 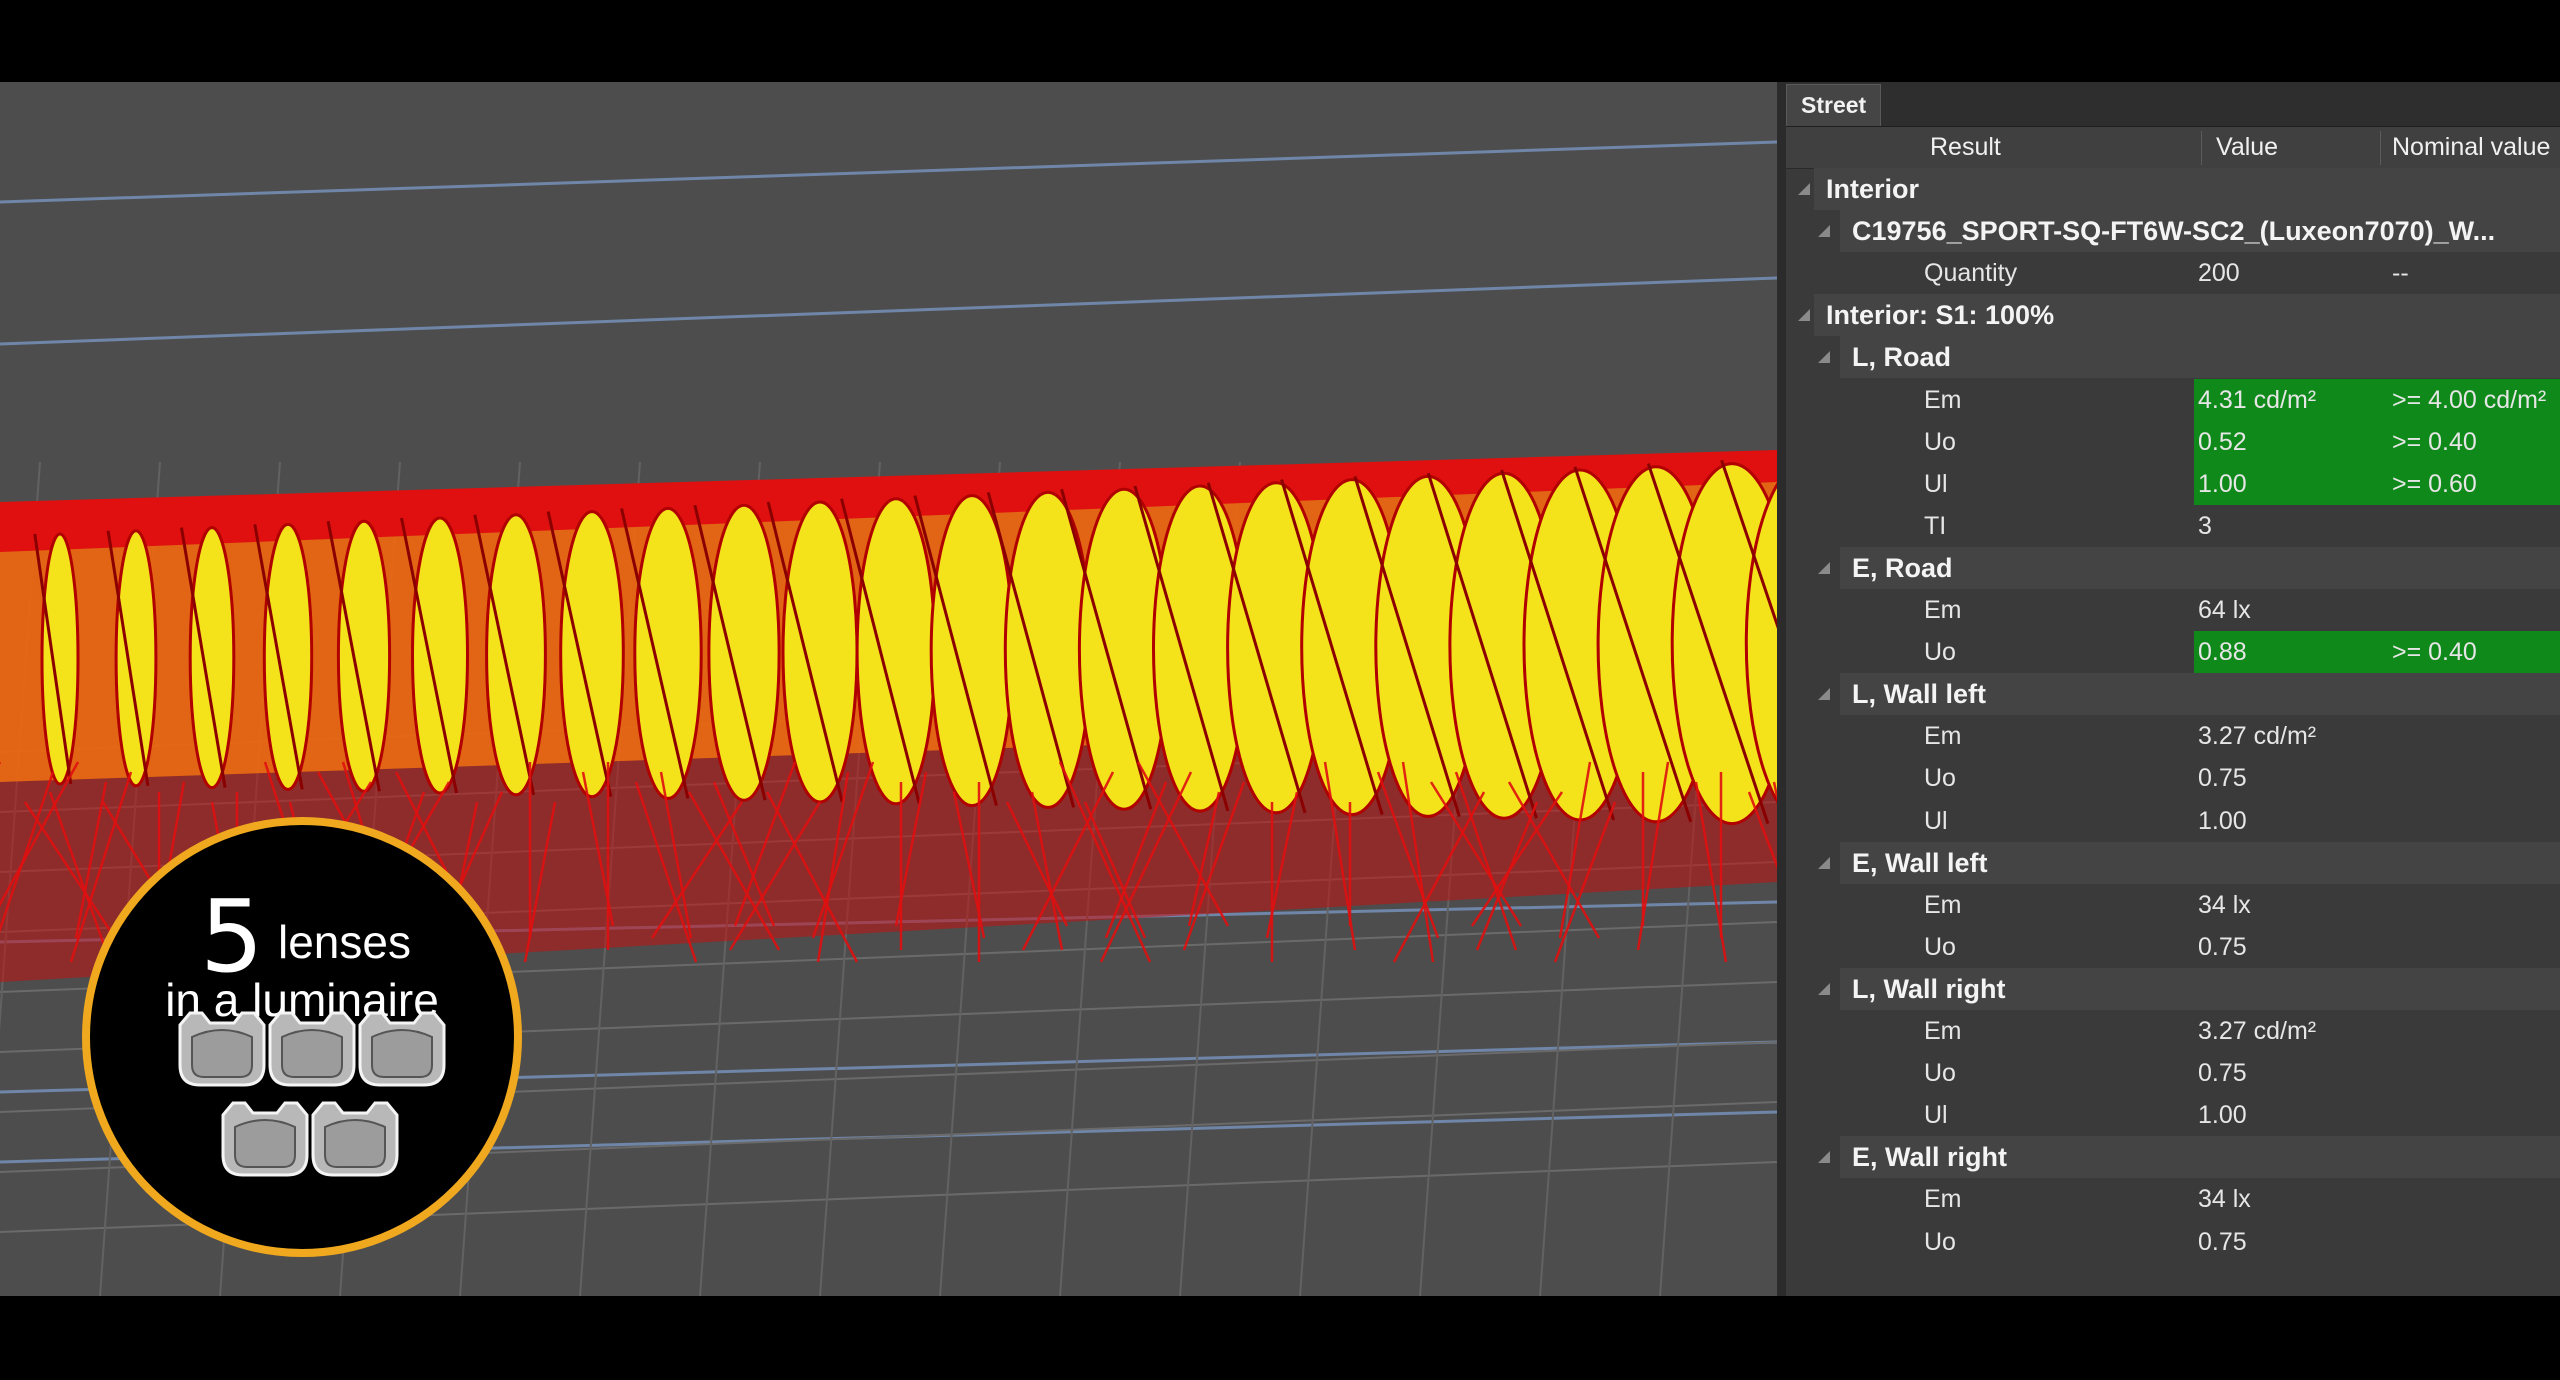 What do you see at coordinates (2288, 652) in the screenshot?
I see `row-value: 0.88` at bounding box center [2288, 652].